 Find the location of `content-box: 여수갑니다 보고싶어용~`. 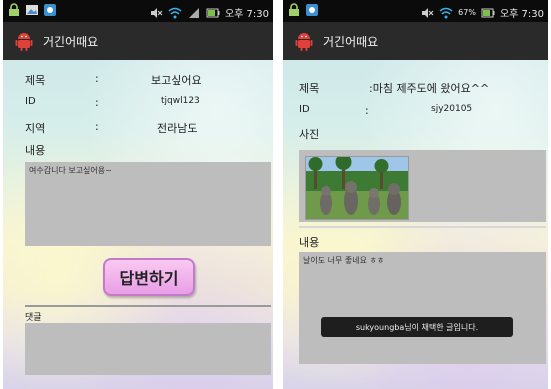

content-box: 여수갑니다 보고싶어용~ is located at coordinates (148, 204).